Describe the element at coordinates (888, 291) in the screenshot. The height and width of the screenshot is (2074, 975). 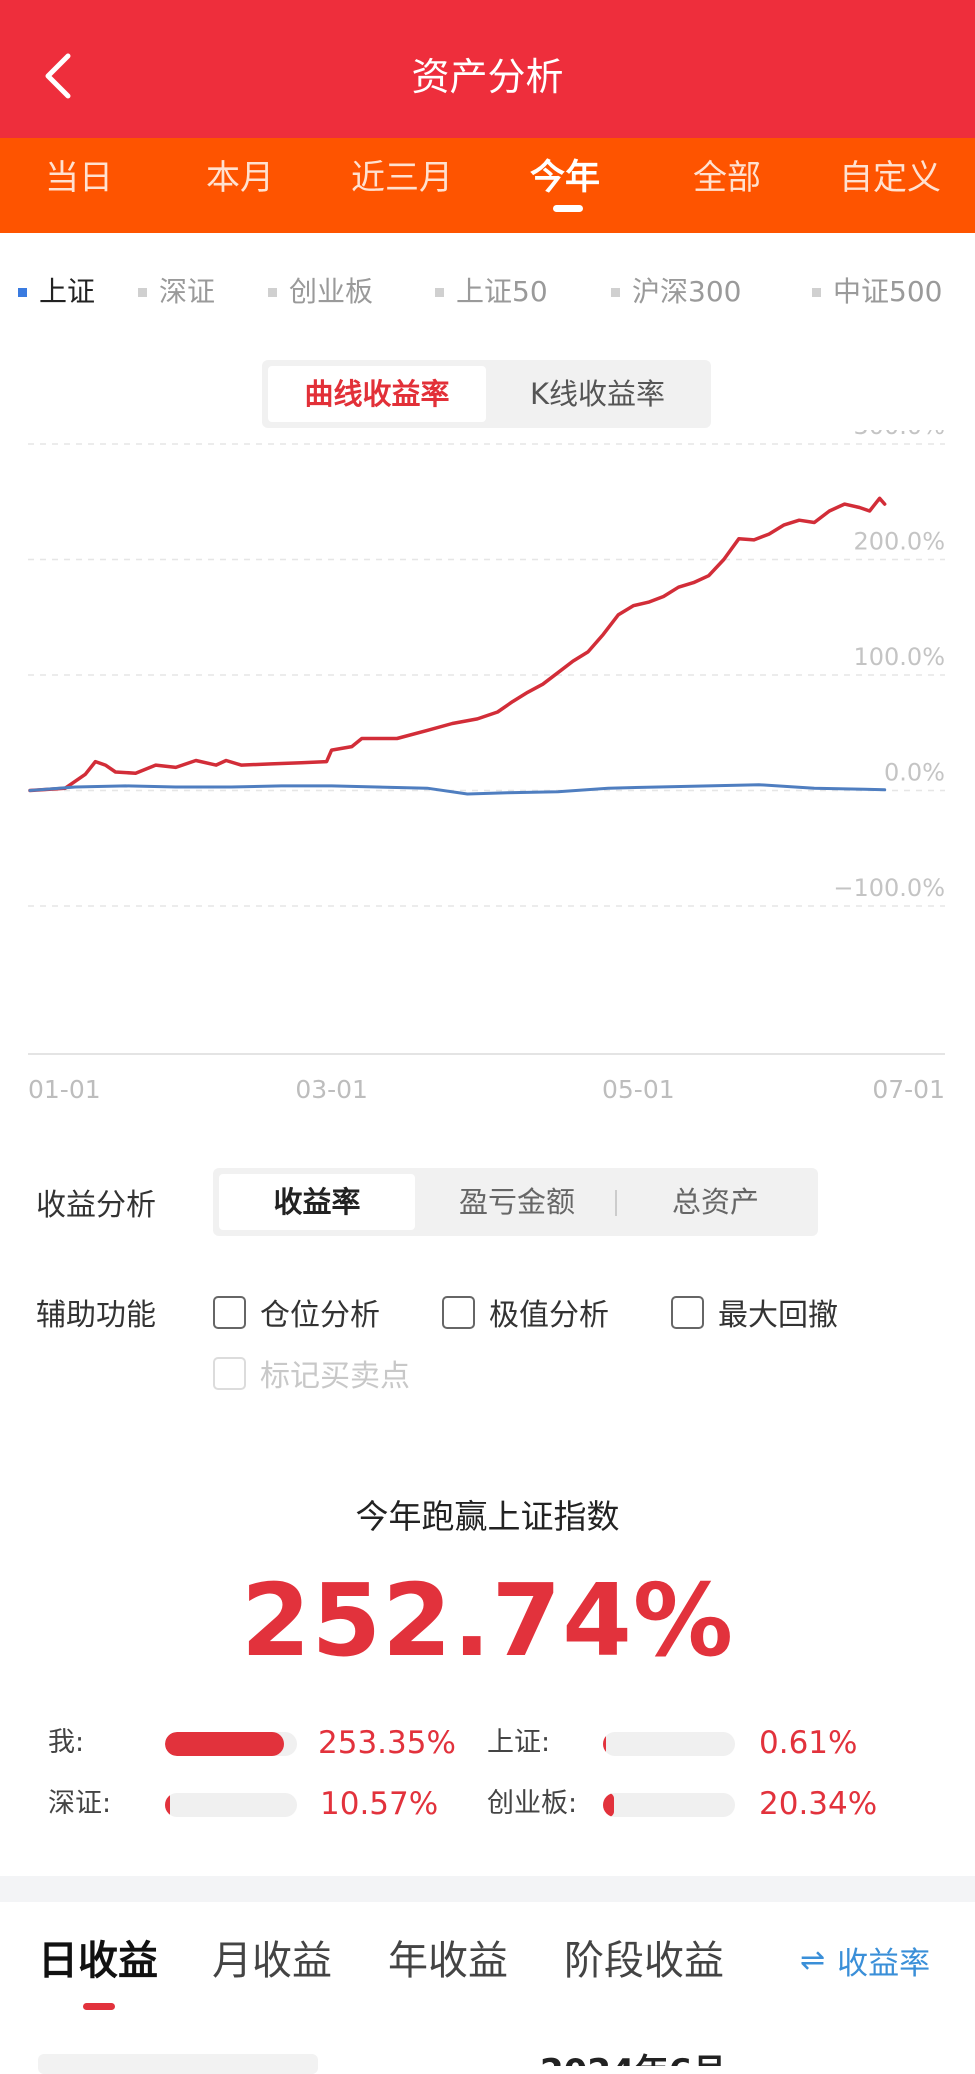
I see `index-label: 中证500` at that location.